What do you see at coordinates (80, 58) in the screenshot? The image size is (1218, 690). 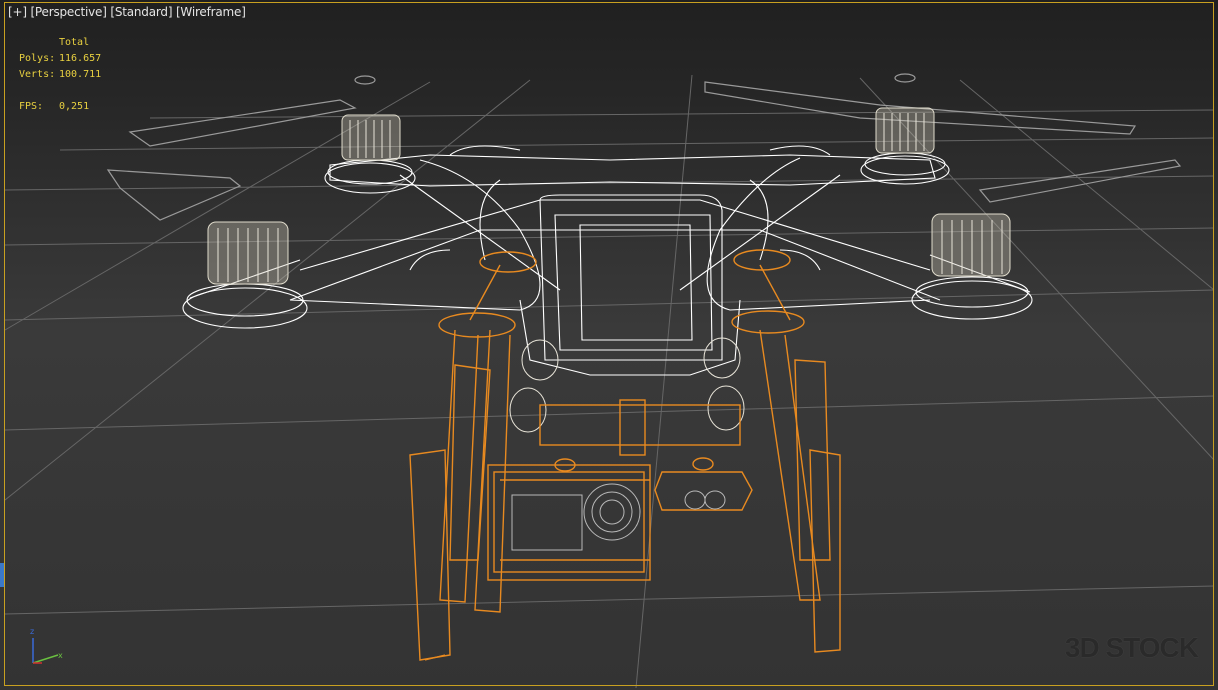 I see `polys-value: 116.657` at bounding box center [80, 58].